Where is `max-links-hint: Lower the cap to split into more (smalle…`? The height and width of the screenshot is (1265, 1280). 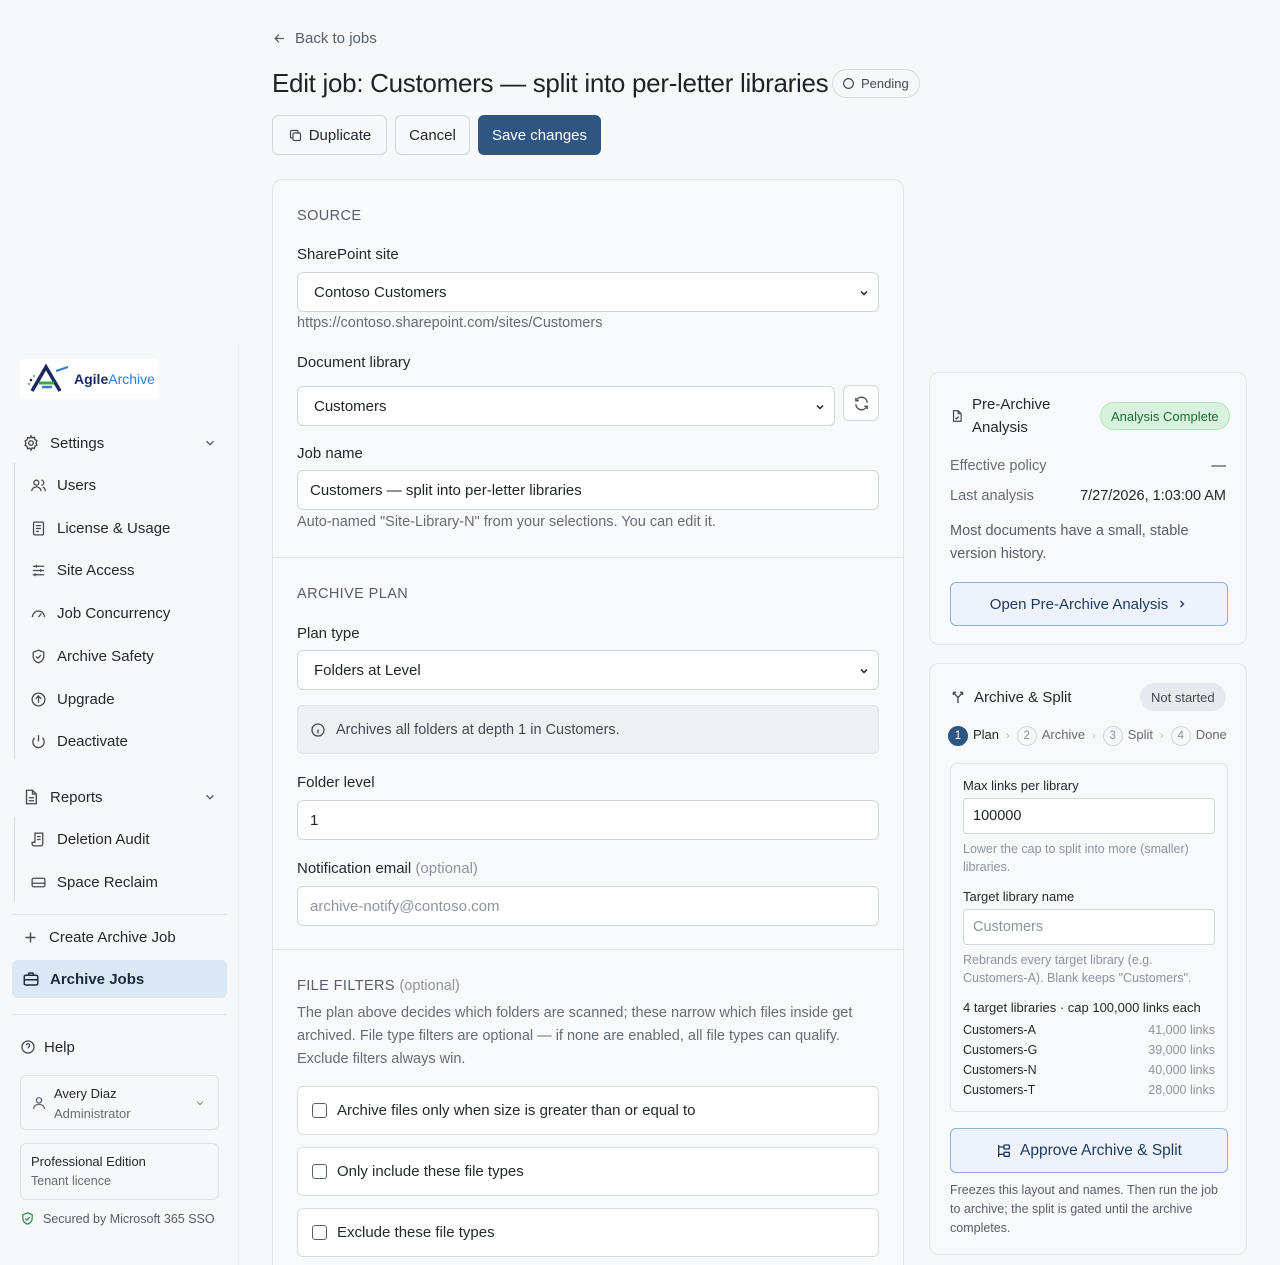 max-links-hint: Lower the cap to split into more (smalle… is located at coordinates (1076, 858).